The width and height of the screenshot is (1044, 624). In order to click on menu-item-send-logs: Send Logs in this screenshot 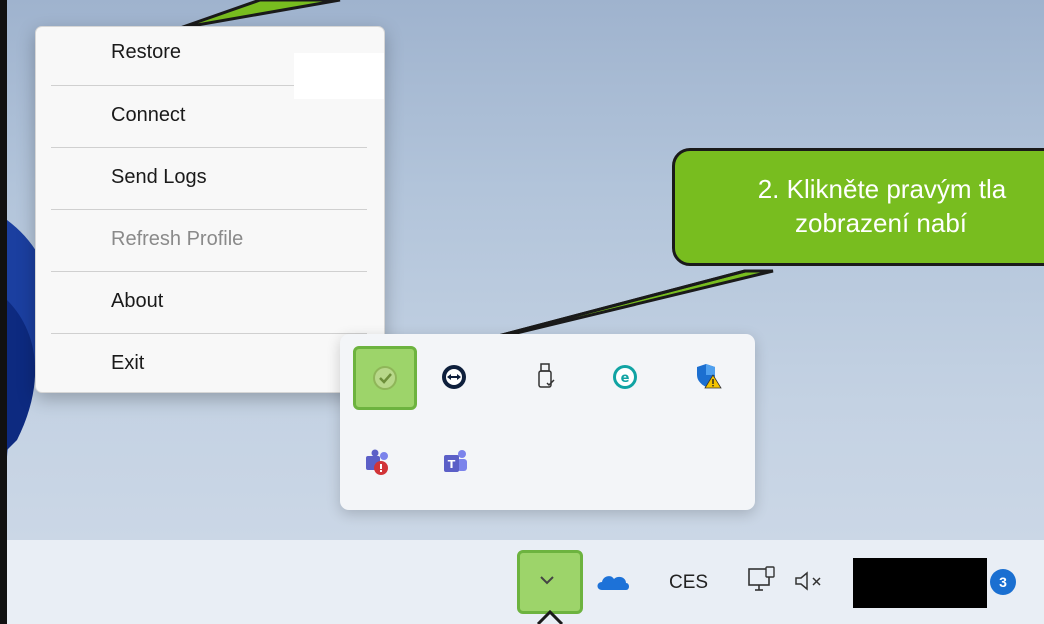, I will do `click(159, 177)`.